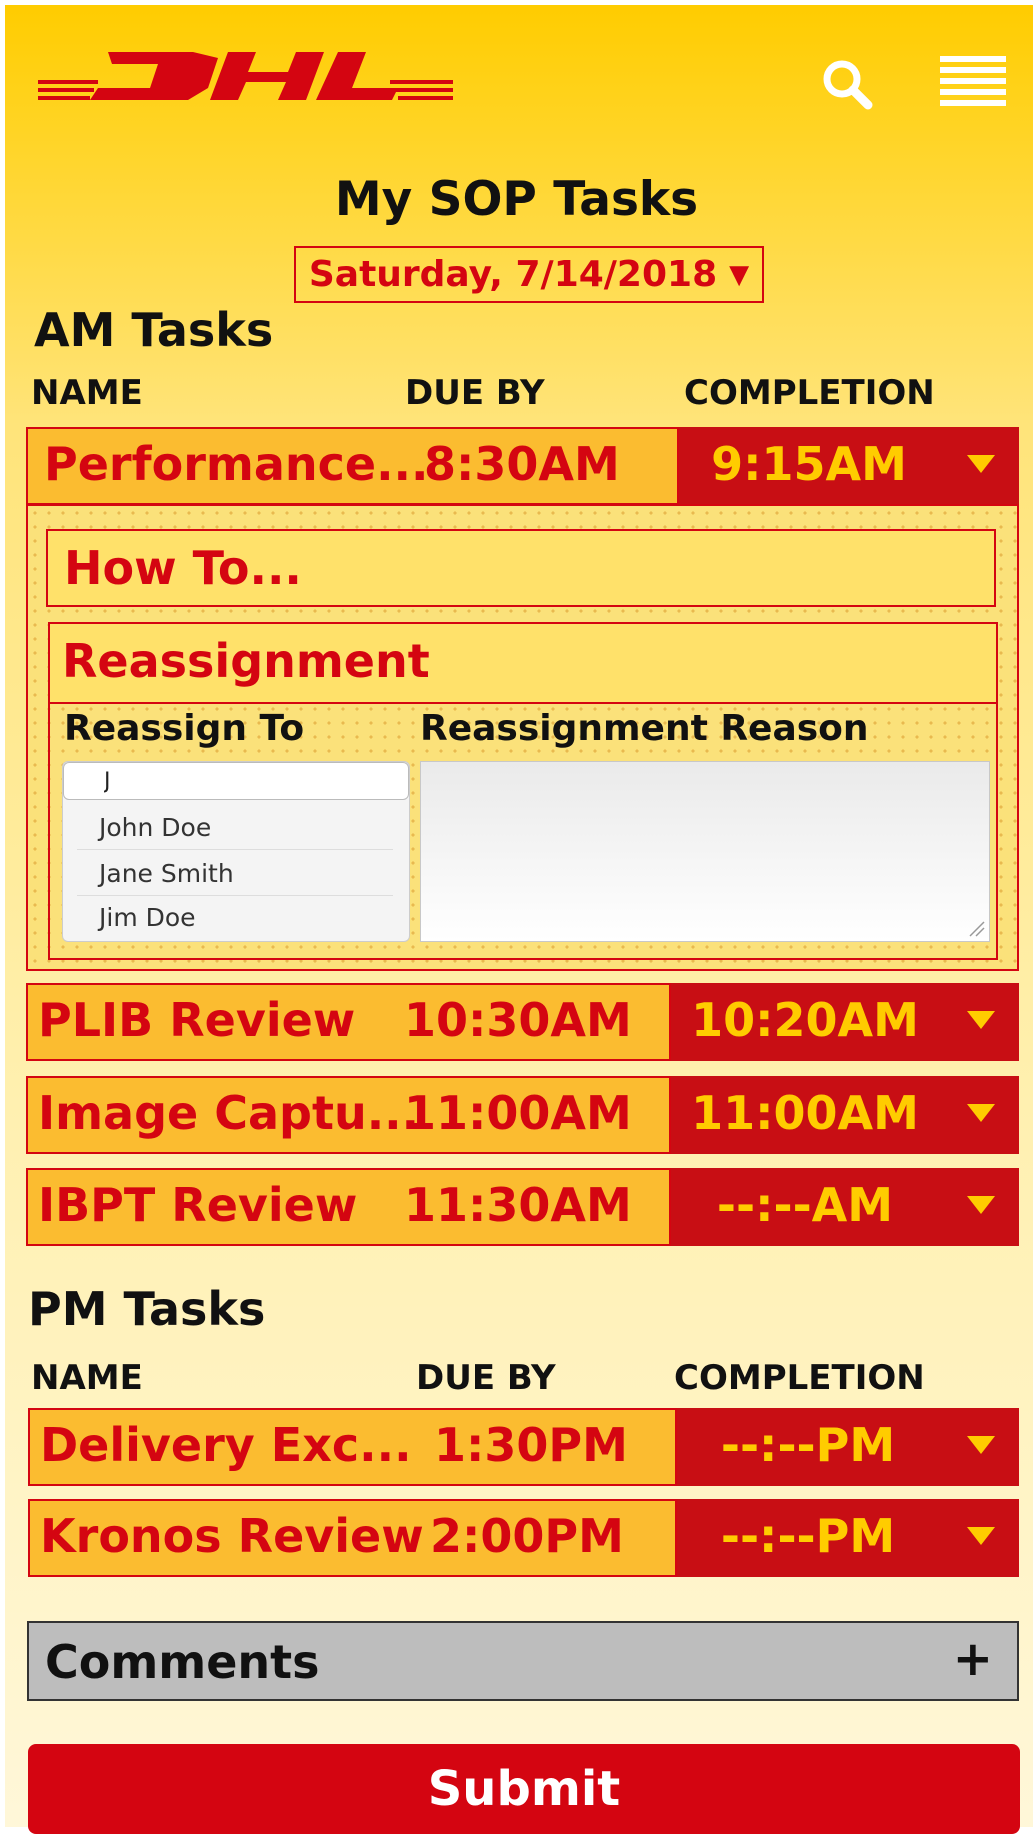 Image resolution: width=1033 pixels, height=1834 pixels. What do you see at coordinates (197, 1020) in the screenshot?
I see `task-name: PLIB Review` at bounding box center [197, 1020].